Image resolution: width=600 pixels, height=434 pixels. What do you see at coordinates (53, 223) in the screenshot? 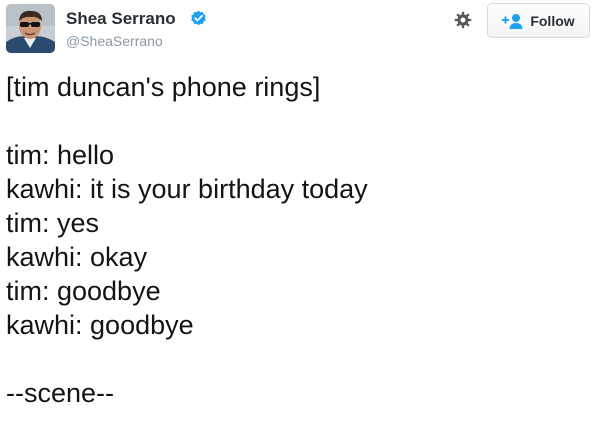
I see `tweet-line: tim: yes` at bounding box center [53, 223].